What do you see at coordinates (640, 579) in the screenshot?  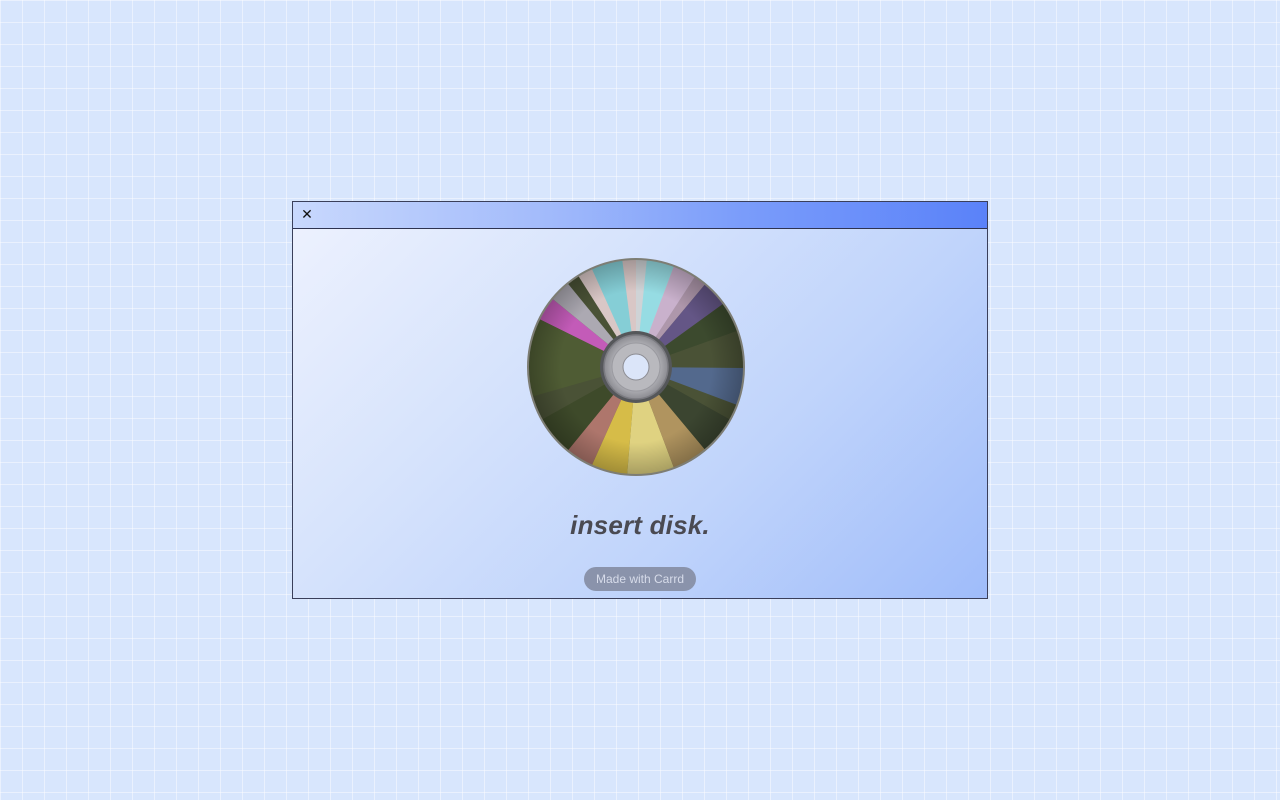 I see `made-with-carrd-button: Made with Carrd` at bounding box center [640, 579].